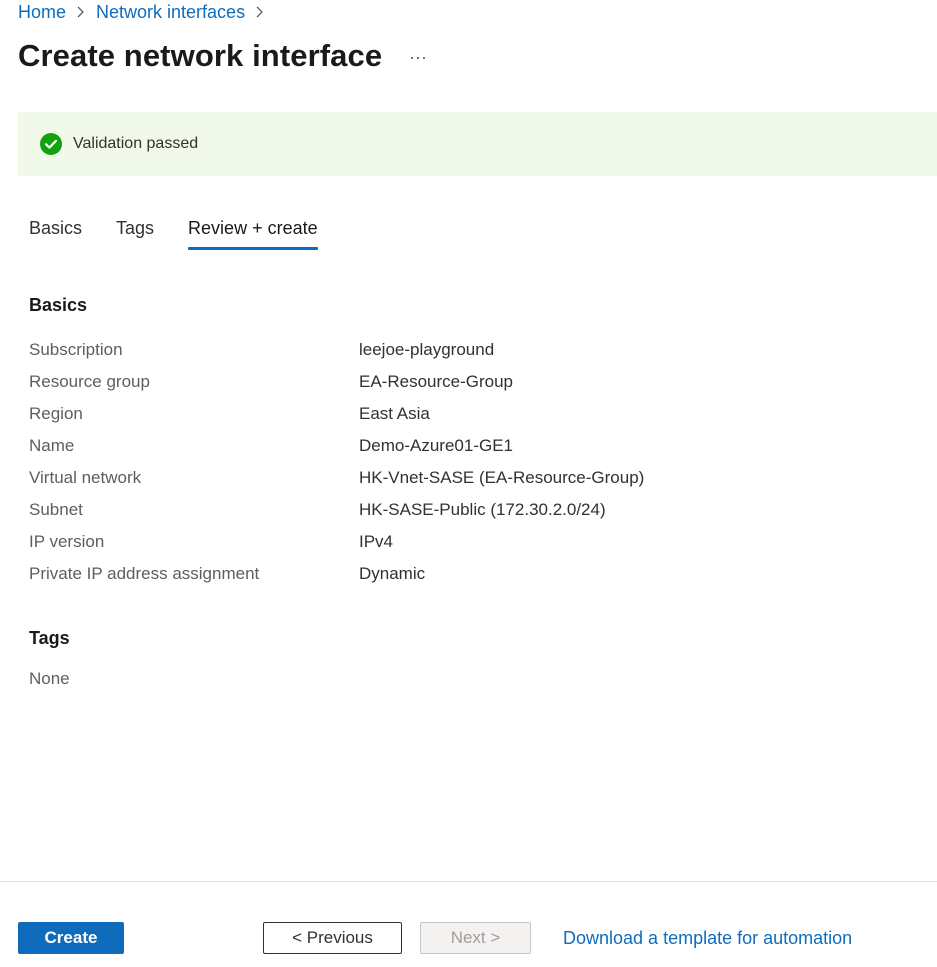  What do you see at coordinates (56, 509) in the screenshot?
I see `summary-label: Subnet` at bounding box center [56, 509].